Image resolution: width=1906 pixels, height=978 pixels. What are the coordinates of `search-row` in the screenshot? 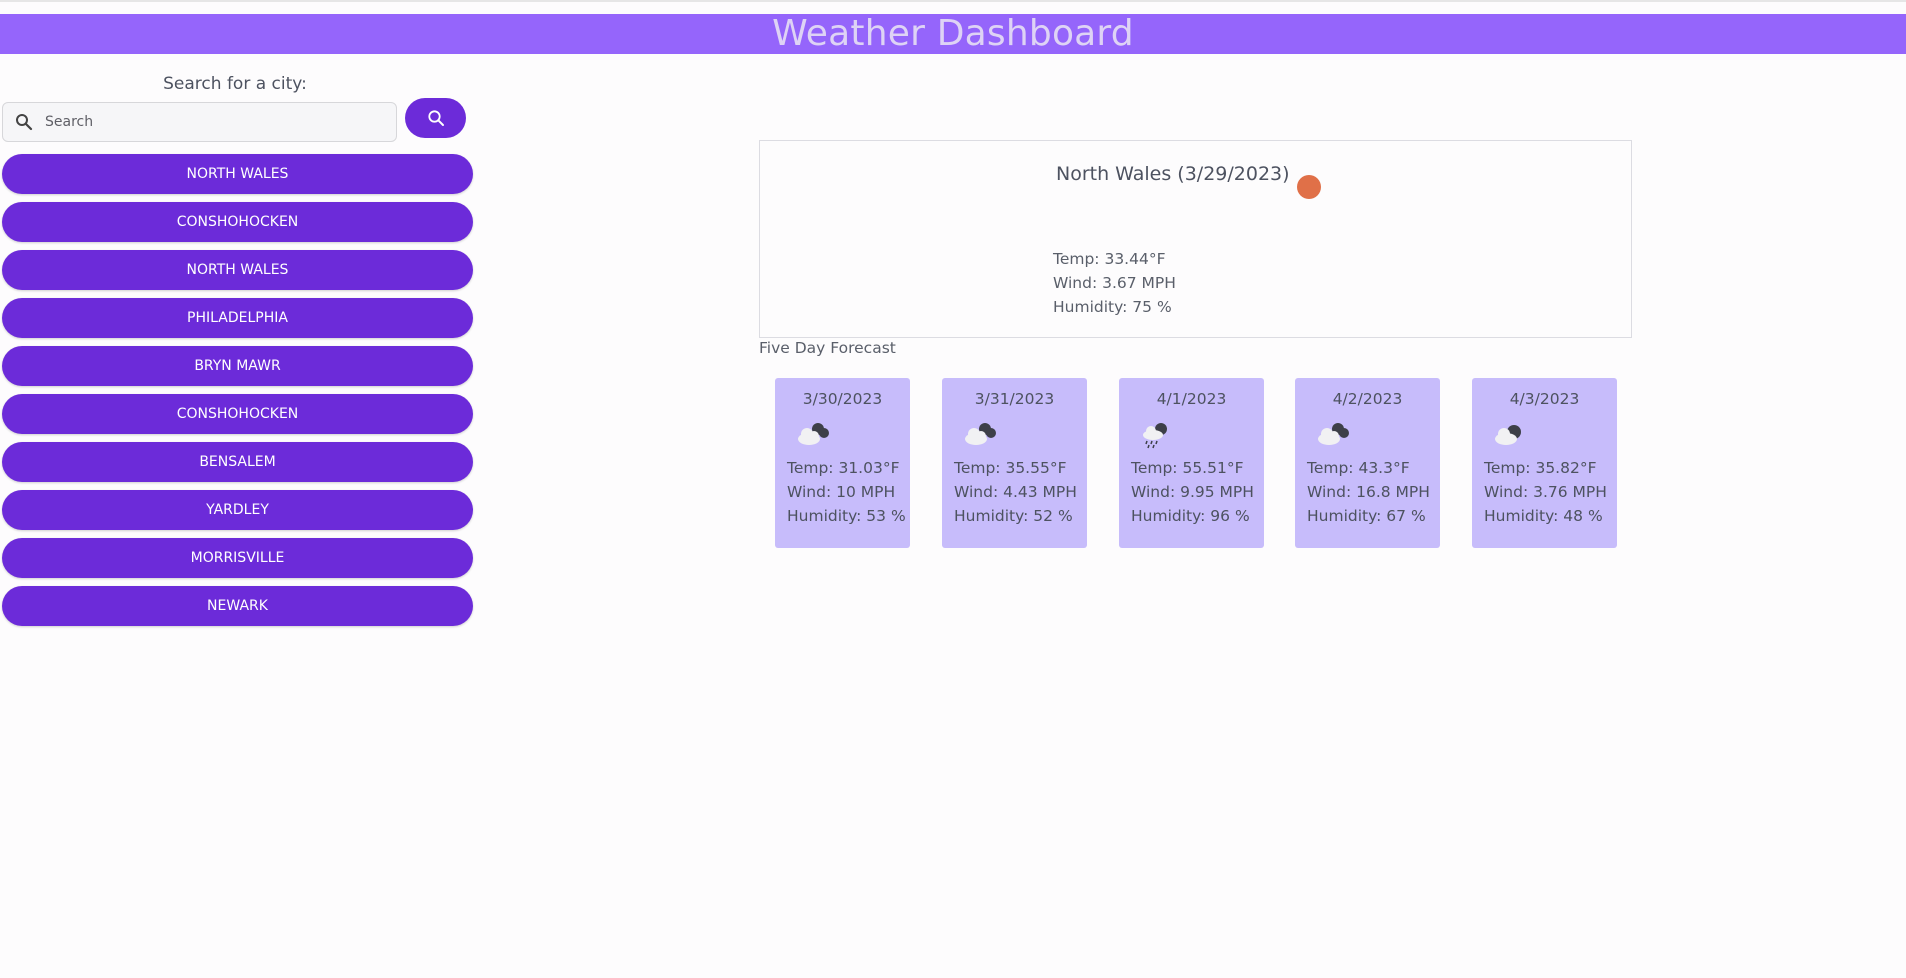 It's located at (238, 123).